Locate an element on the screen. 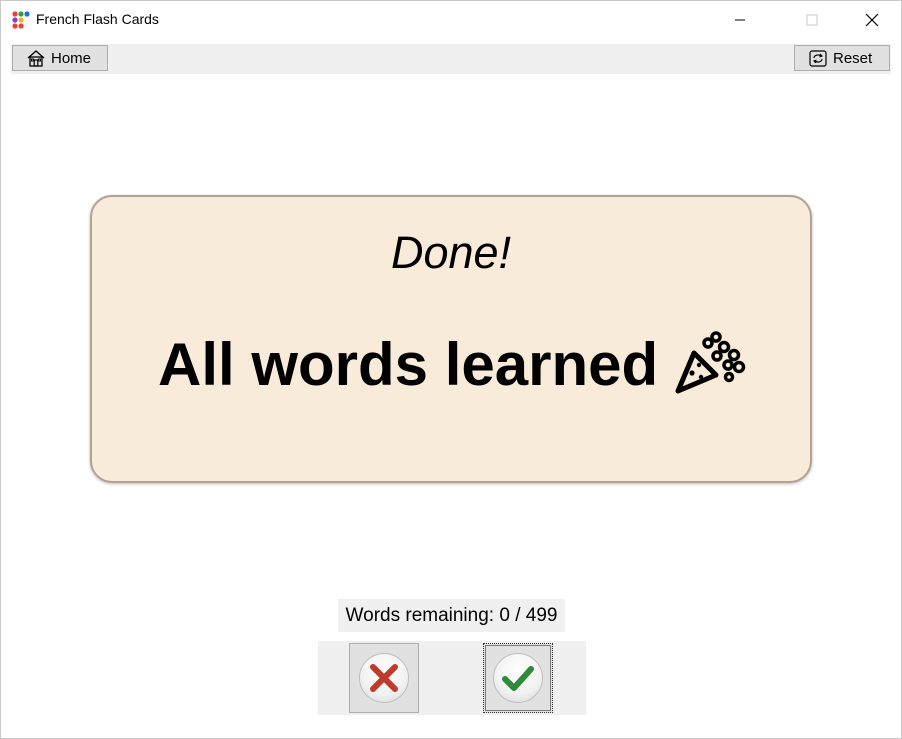 The height and width of the screenshot is (739, 902). right-button is located at coordinates (518, 678).